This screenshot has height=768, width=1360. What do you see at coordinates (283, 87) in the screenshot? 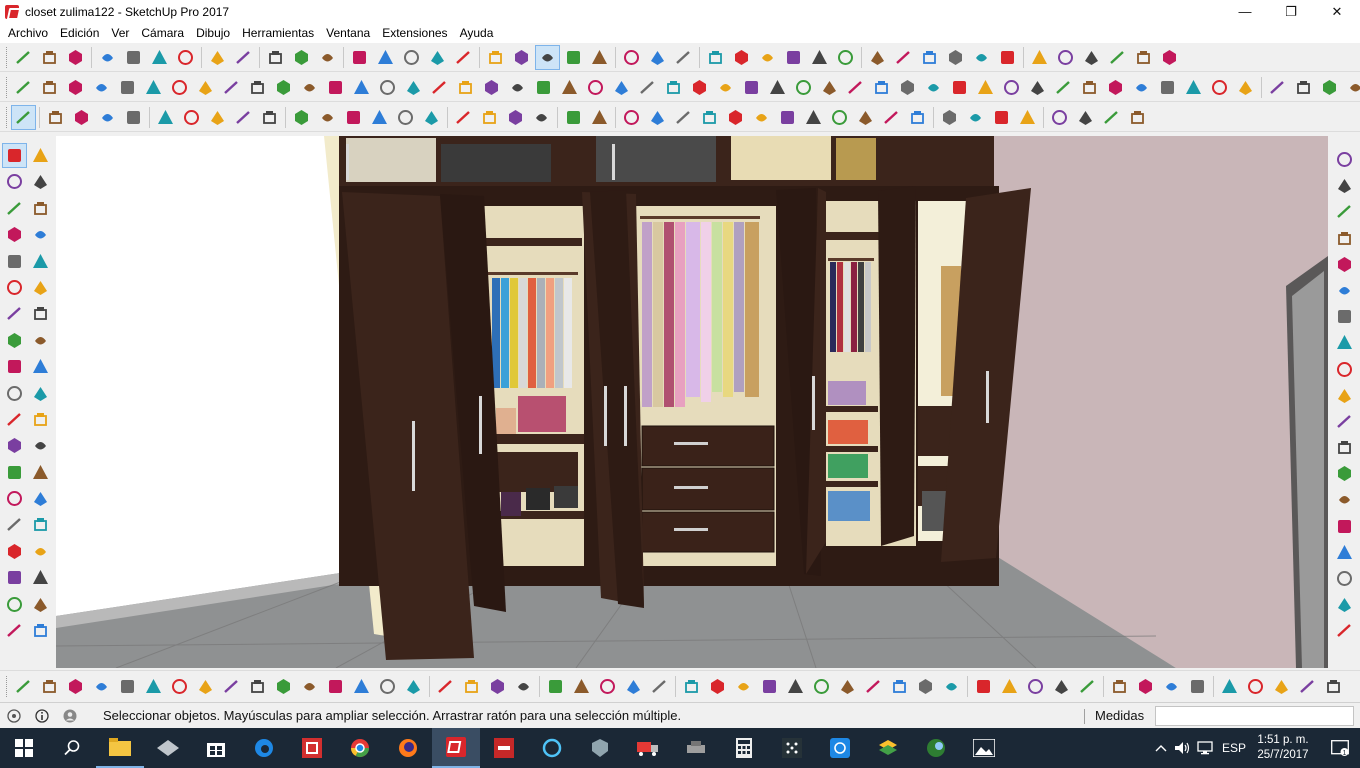
I see `extension-tool-11-icon` at bounding box center [283, 87].